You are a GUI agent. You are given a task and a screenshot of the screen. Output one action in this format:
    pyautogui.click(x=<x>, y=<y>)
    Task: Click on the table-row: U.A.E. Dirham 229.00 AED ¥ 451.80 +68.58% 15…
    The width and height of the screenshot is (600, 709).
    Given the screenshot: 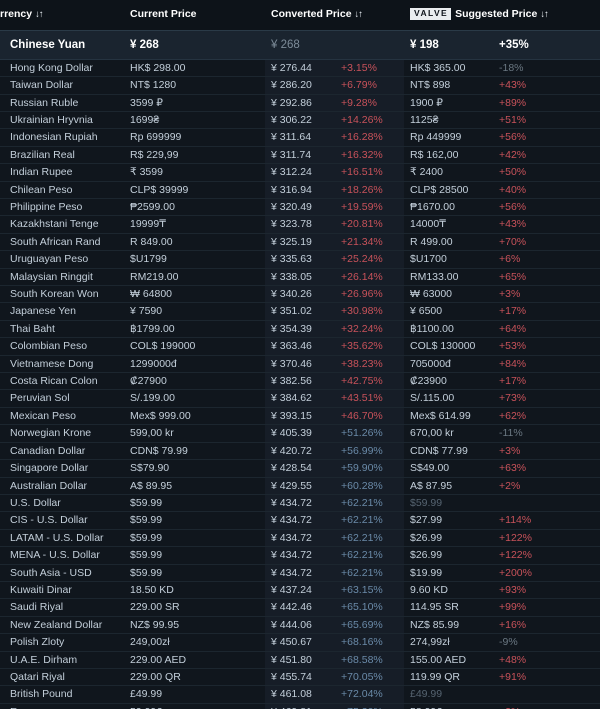 What is the action you would take?
    pyautogui.click(x=300, y=660)
    